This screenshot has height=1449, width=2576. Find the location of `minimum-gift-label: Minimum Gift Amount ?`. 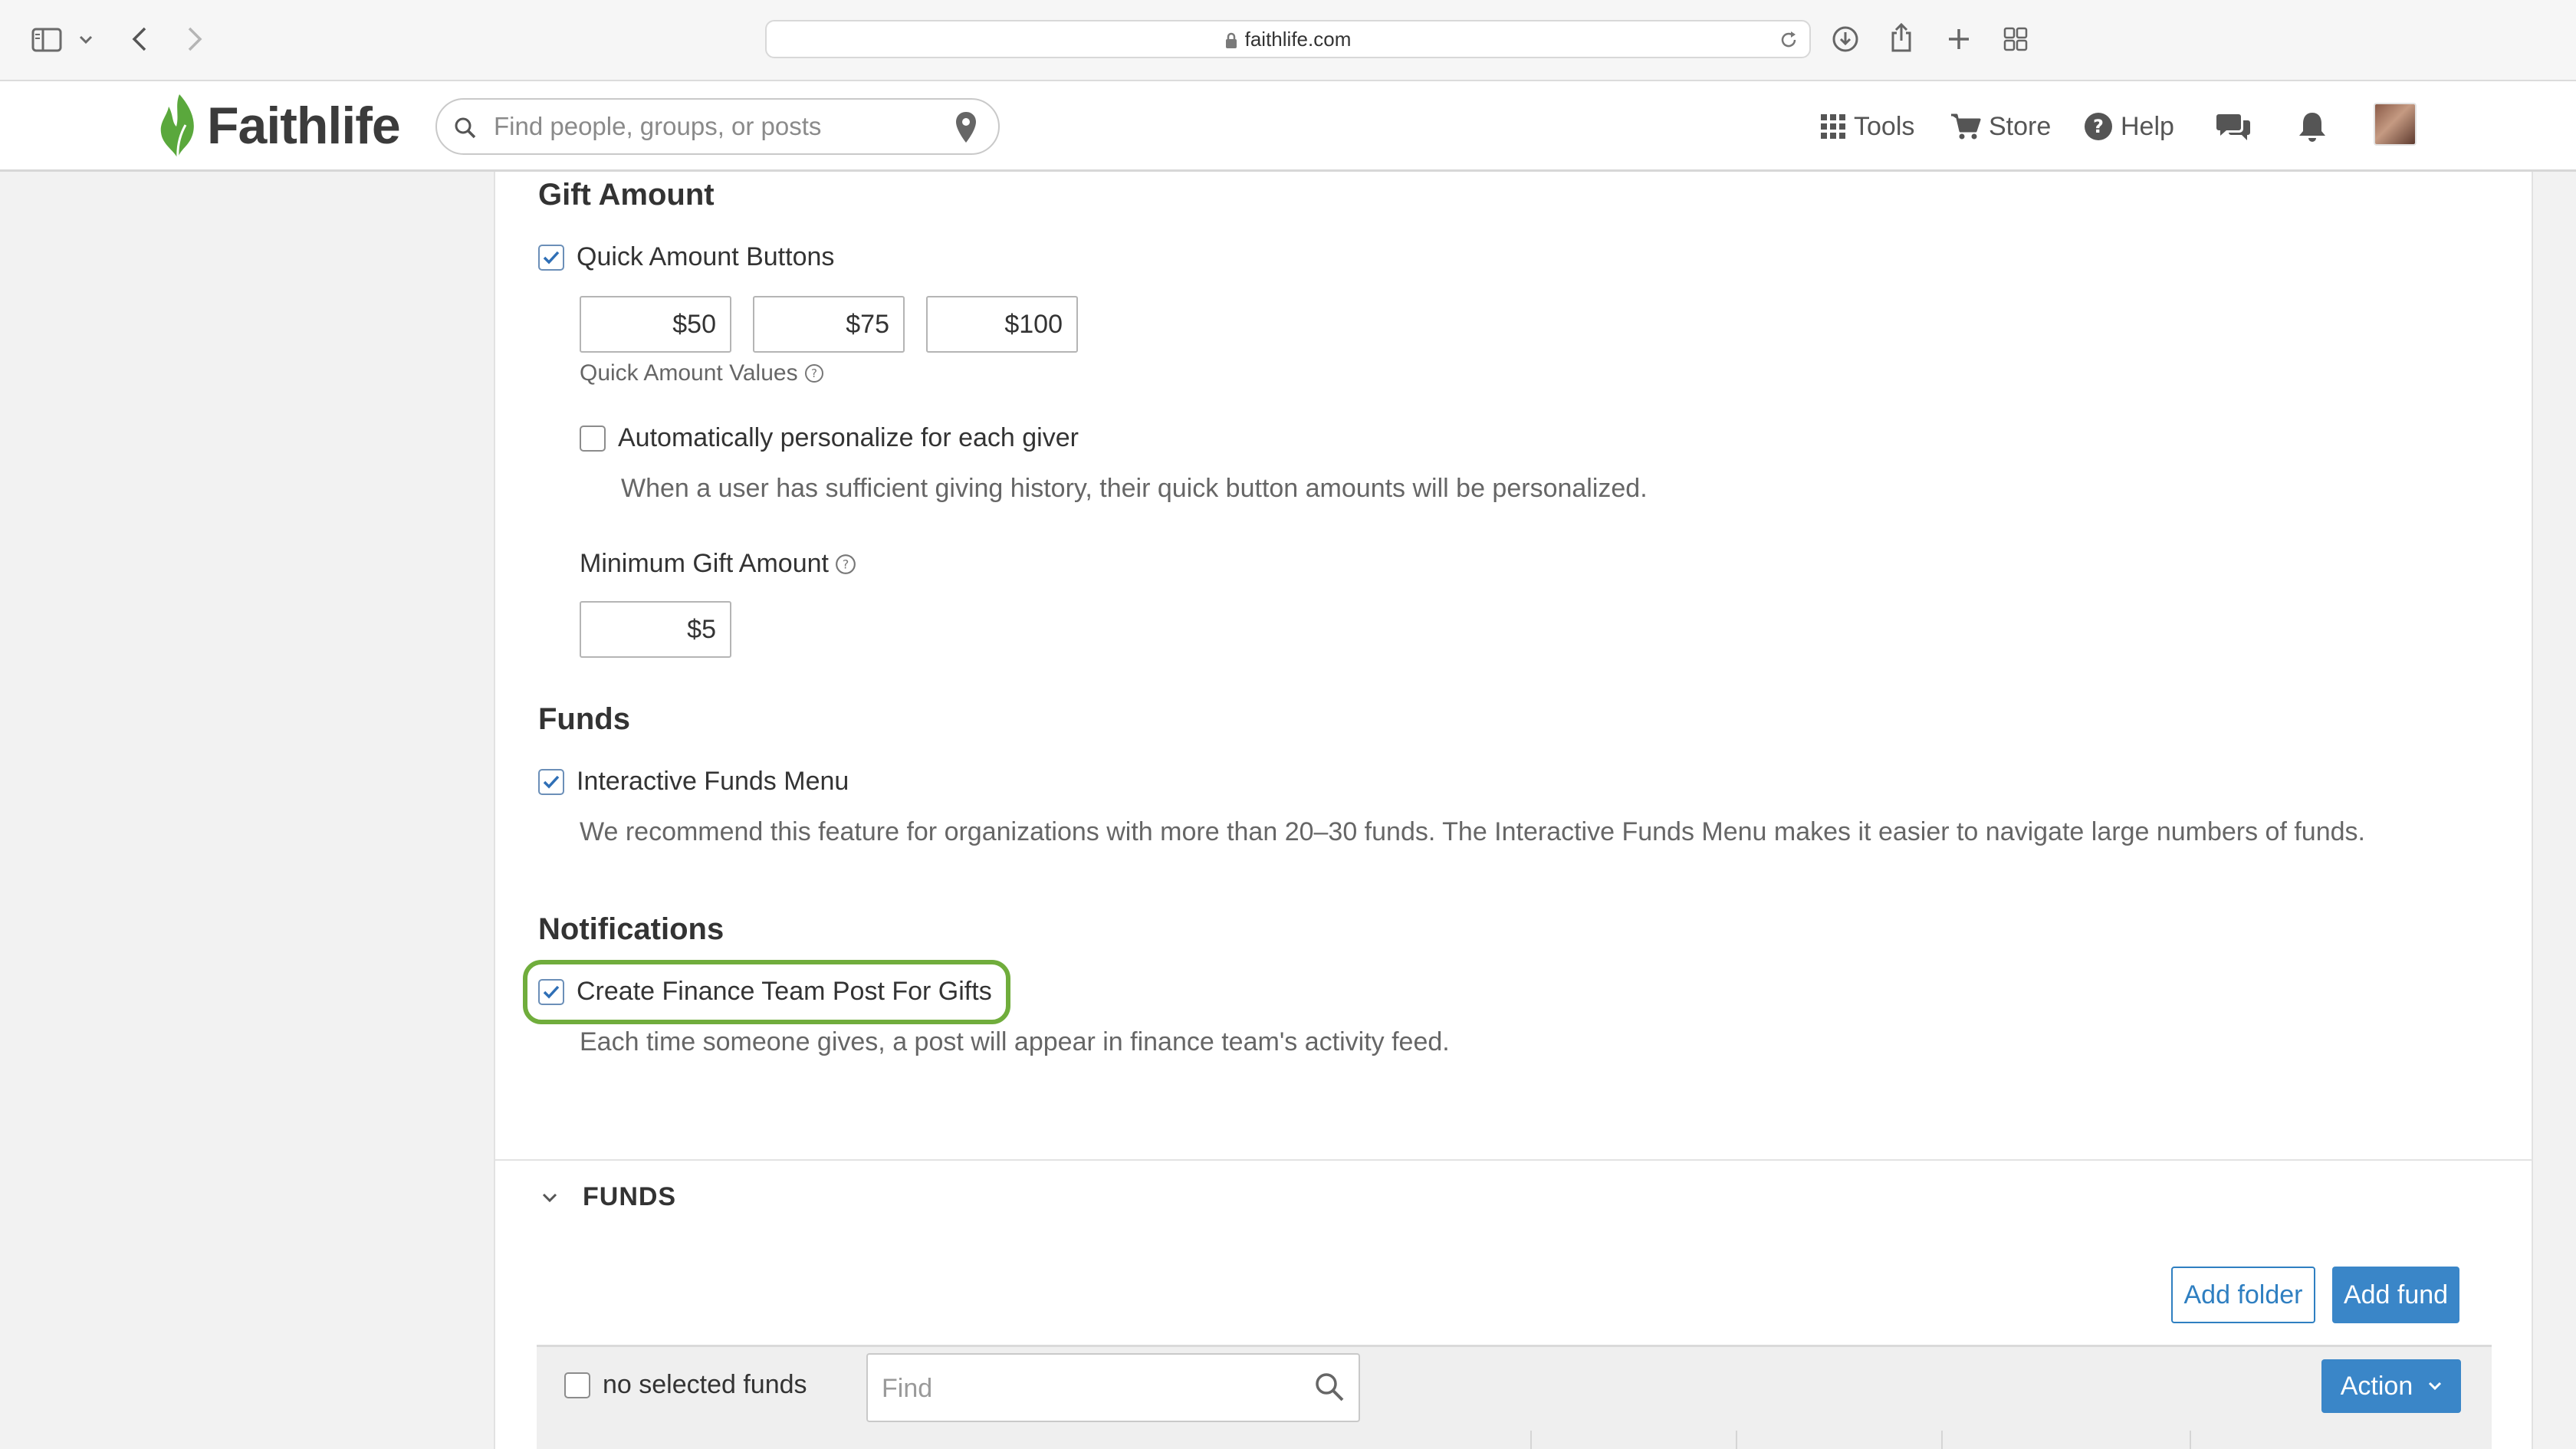

minimum-gift-label: Minimum Gift Amount ? is located at coordinates (718, 564).